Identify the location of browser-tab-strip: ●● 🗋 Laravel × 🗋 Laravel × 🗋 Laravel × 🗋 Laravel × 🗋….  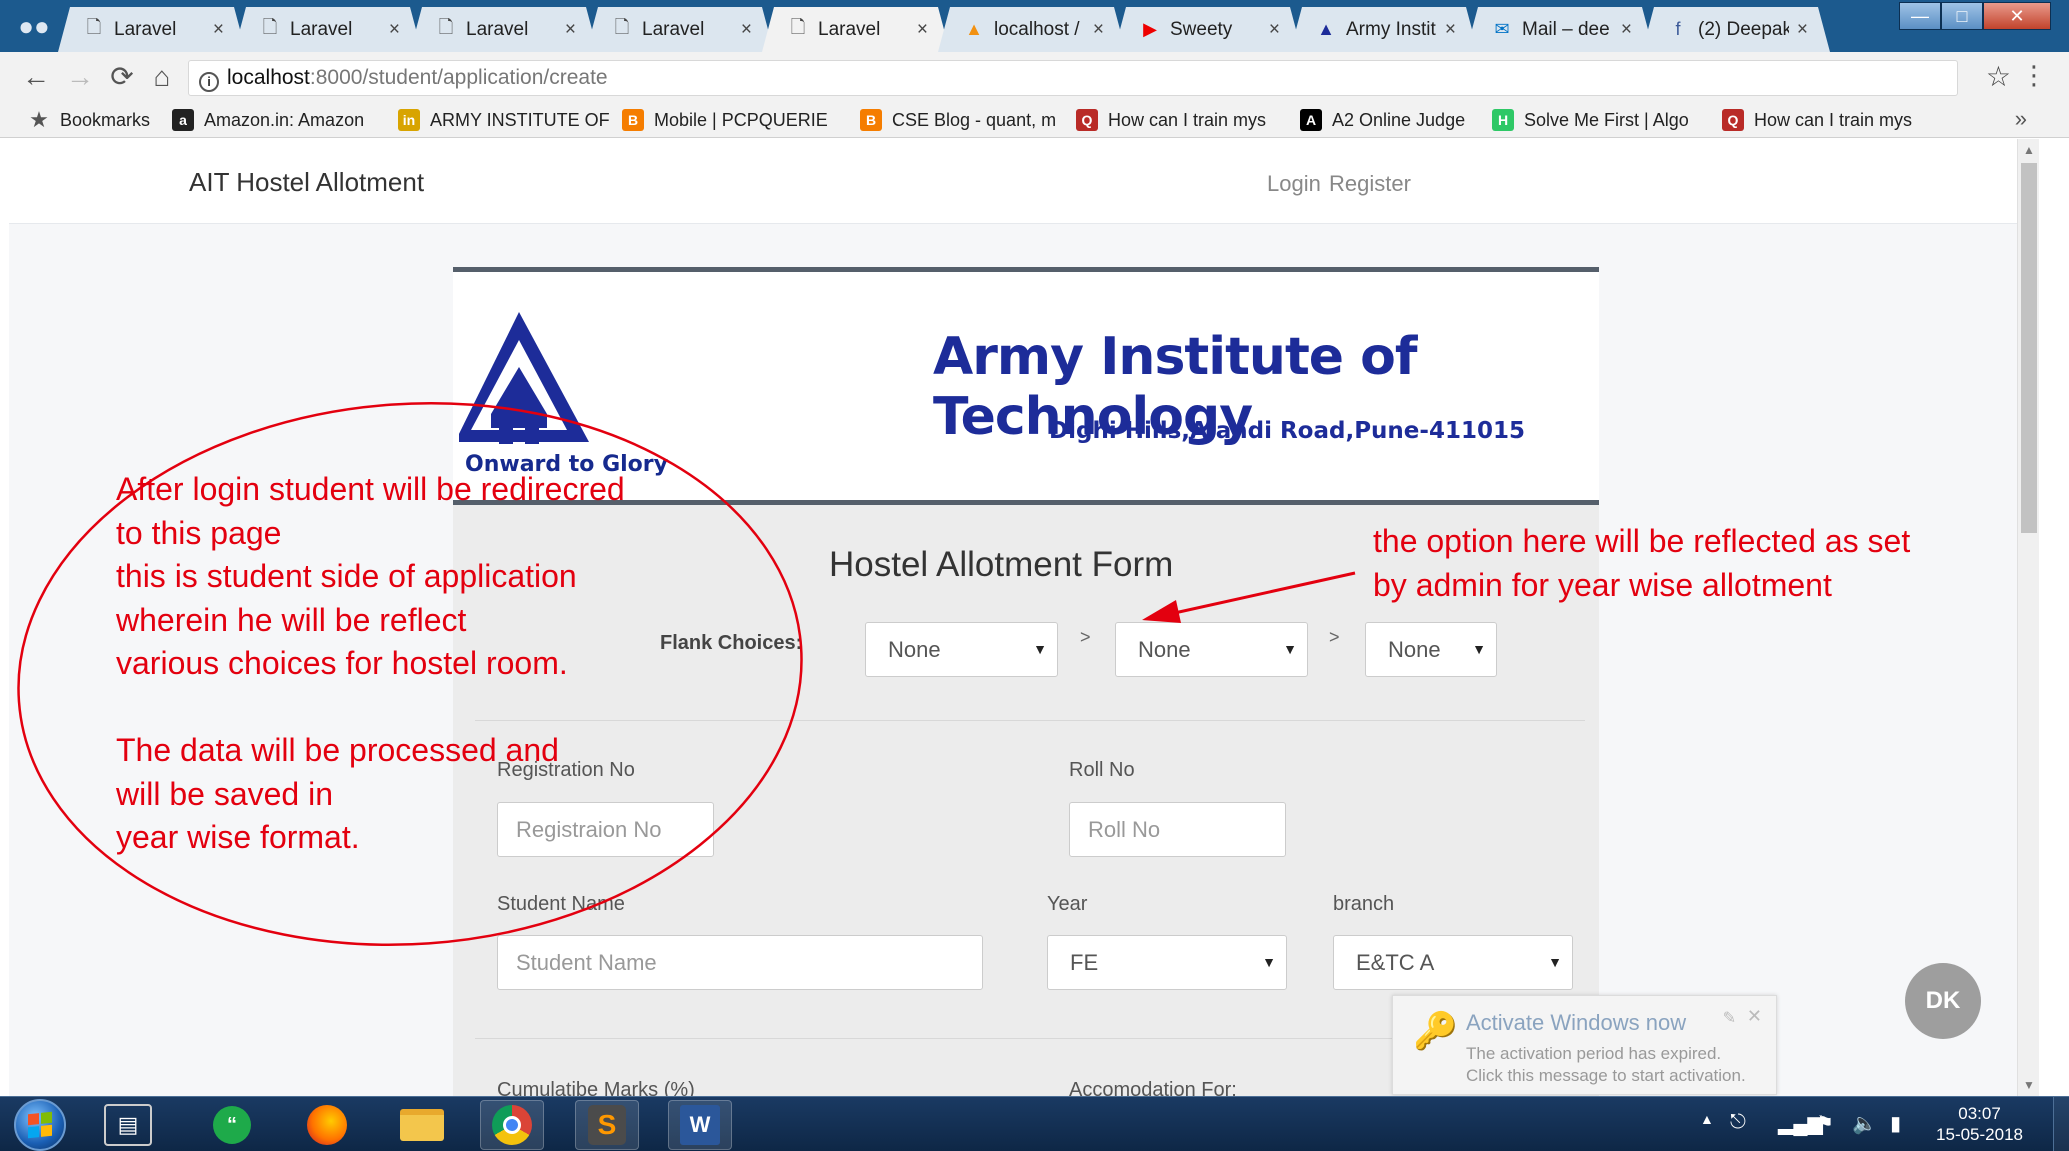
(1034, 26).